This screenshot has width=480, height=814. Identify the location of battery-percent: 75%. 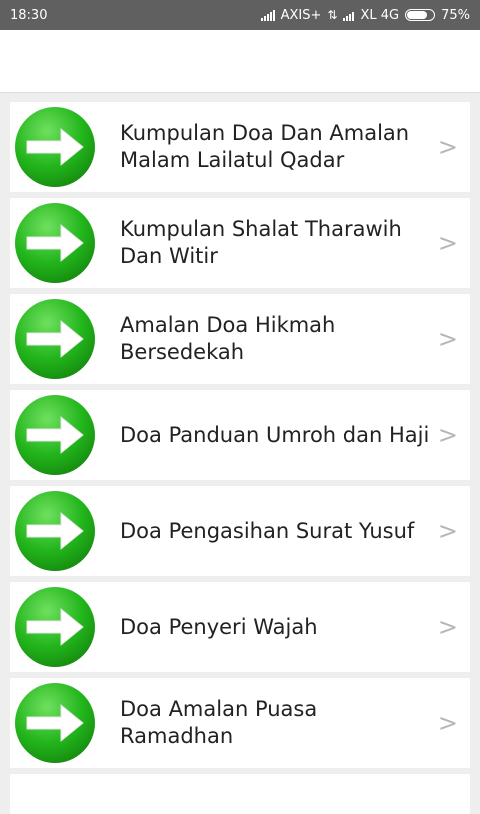
(455, 15).